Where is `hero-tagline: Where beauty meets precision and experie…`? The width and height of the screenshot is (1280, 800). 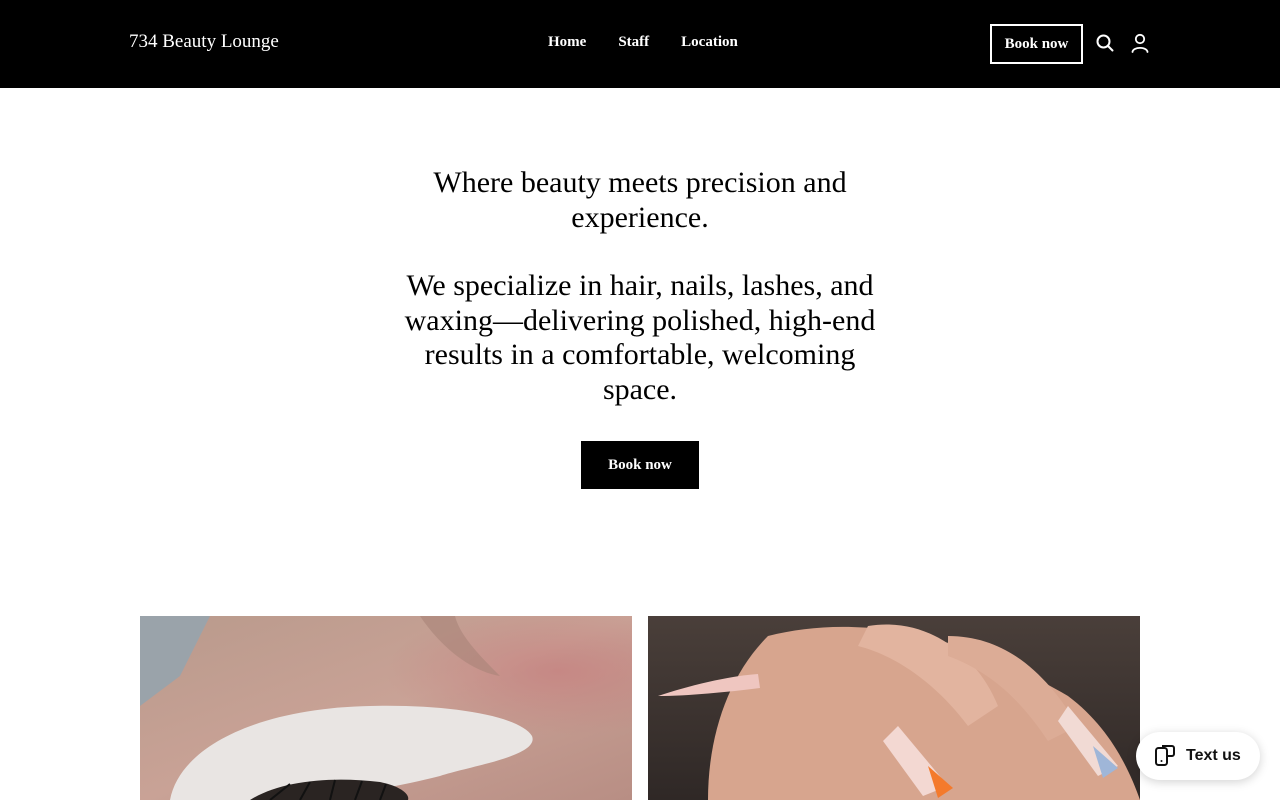 hero-tagline: Where beauty meets precision and experie… is located at coordinates (640, 200).